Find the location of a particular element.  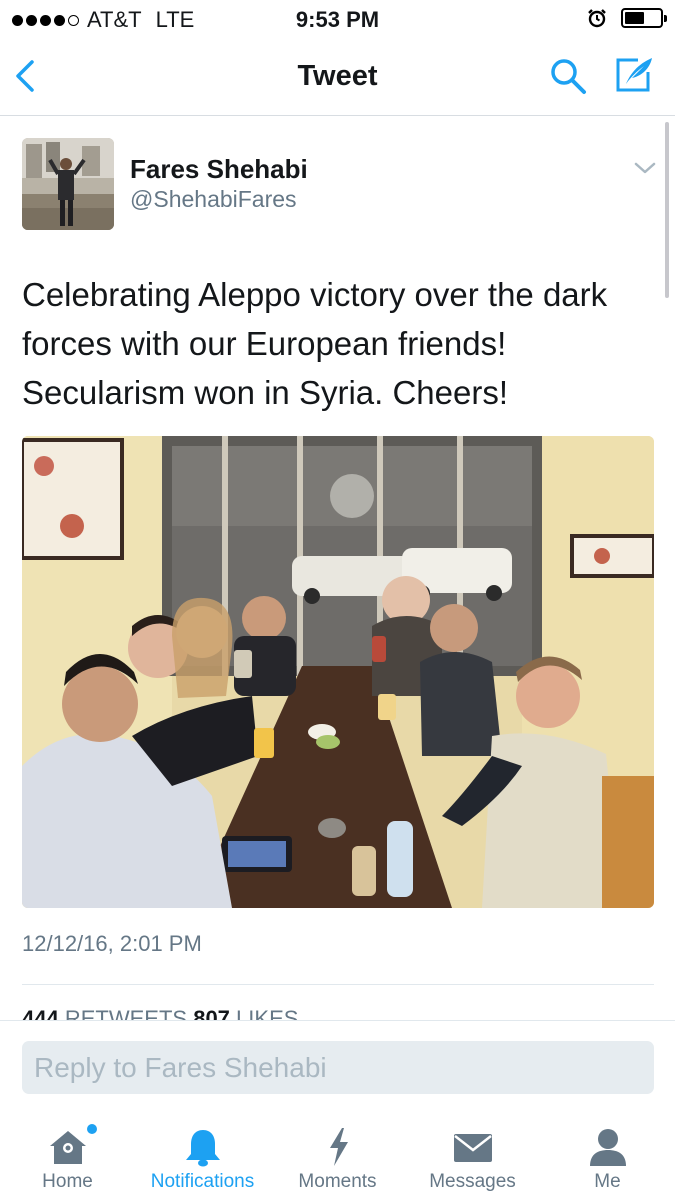

tab-moments-label: Moments is located at coordinates (337, 1181).